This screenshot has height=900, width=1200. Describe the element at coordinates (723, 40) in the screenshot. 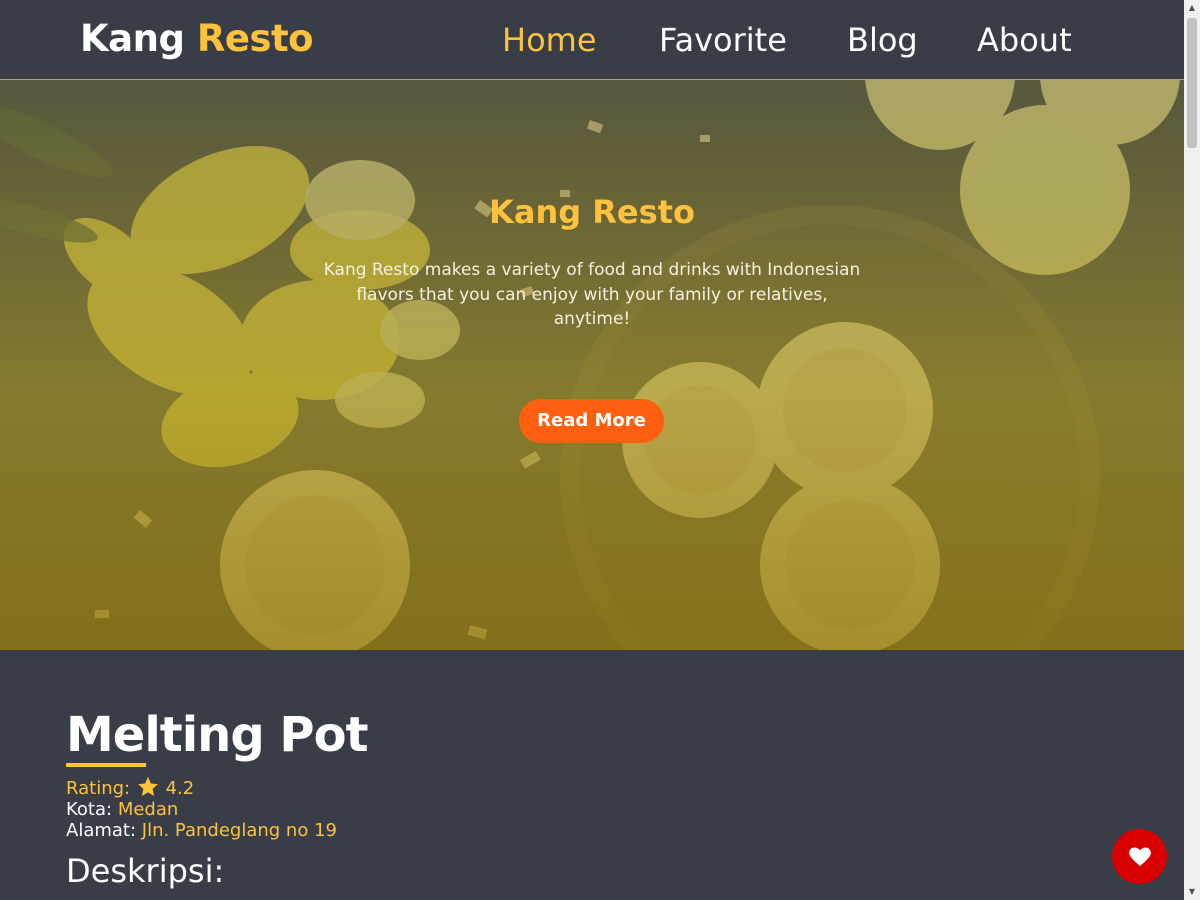

I see `nav-favorite: Favorite` at that location.